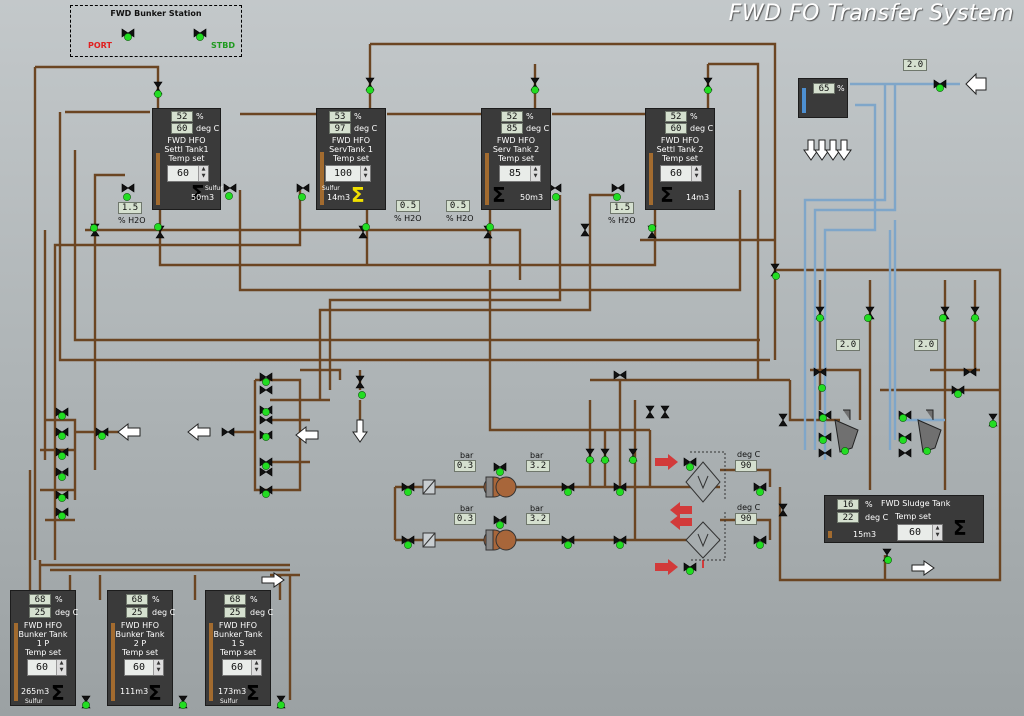  Describe the element at coordinates (848, 504) in the screenshot. I see `level-display: 16` at that location.